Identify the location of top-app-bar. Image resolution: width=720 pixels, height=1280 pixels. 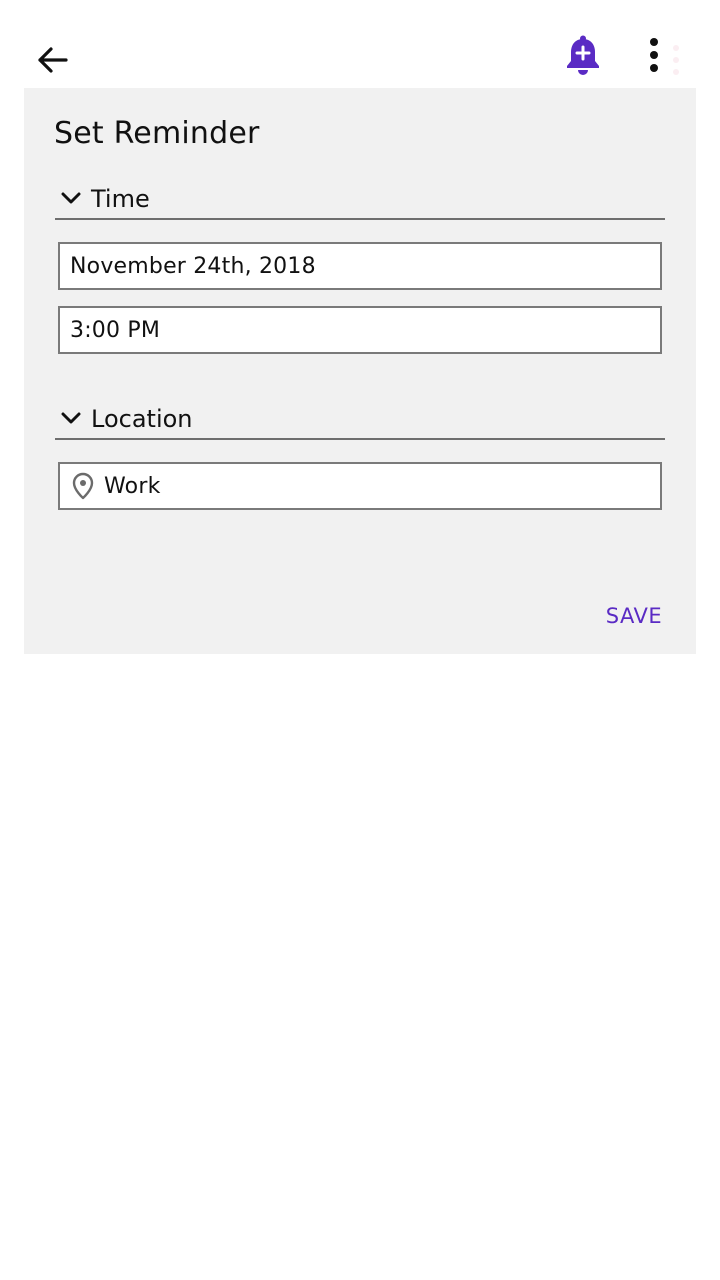
(360, 44).